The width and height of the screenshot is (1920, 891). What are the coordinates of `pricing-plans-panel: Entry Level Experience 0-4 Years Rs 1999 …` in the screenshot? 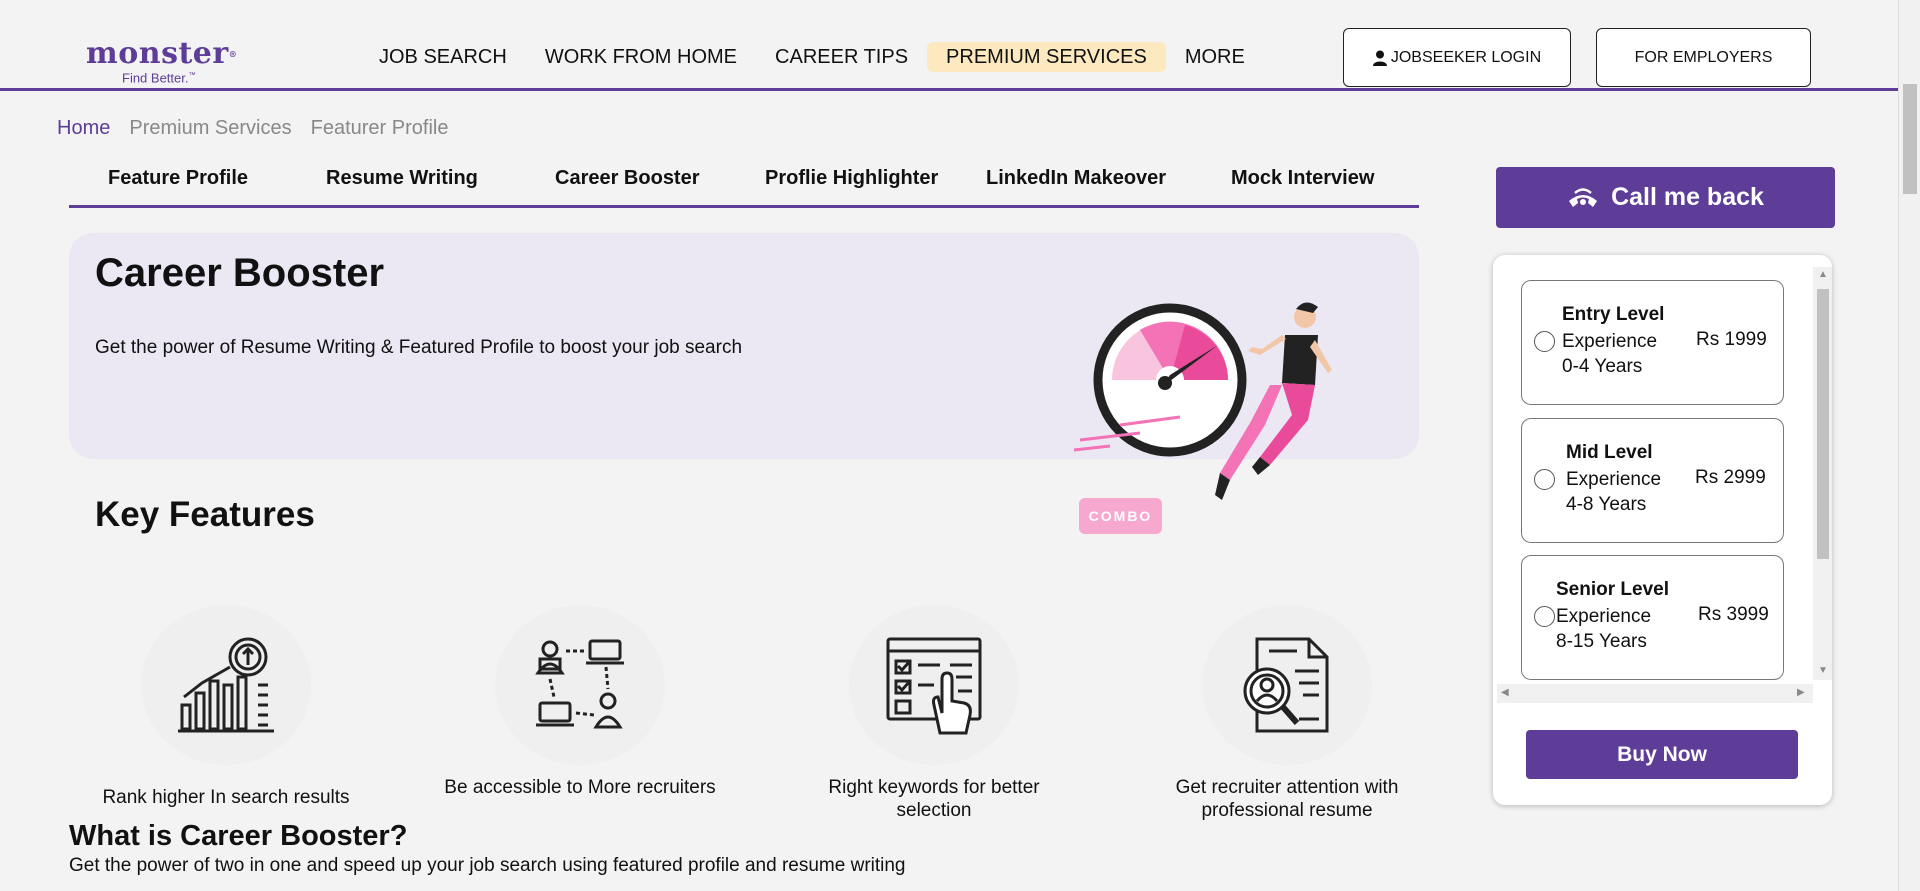 It's located at (1662, 530).